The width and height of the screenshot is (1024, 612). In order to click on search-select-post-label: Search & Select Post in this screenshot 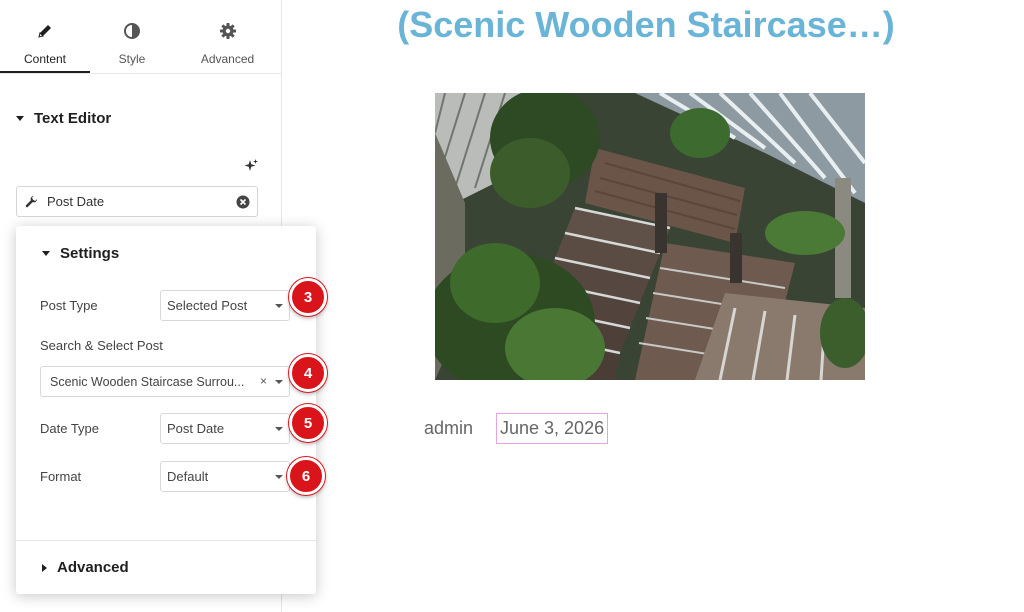, I will do `click(101, 345)`.